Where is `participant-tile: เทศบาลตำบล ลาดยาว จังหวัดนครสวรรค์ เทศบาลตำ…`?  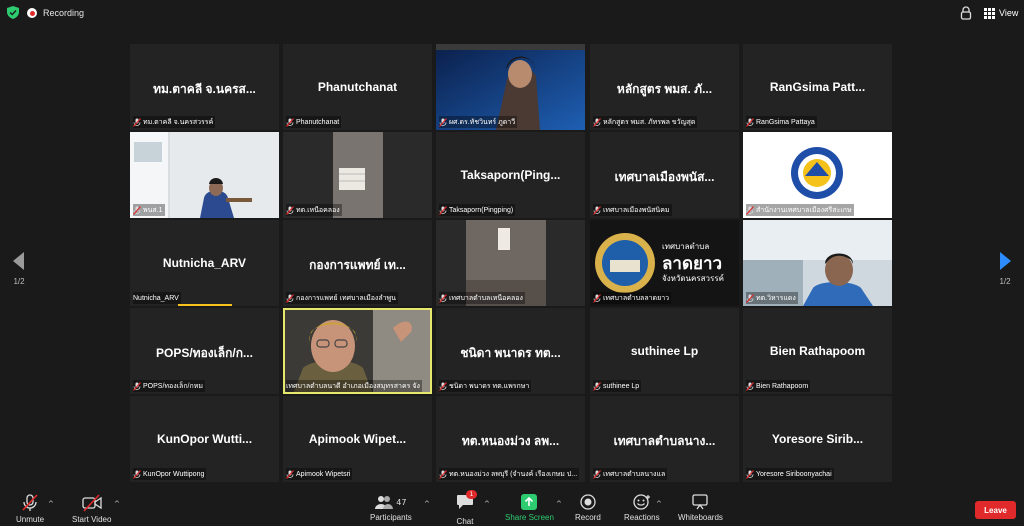
participant-tile: เทศบาลตำบล ลาดยาว จังหวัดนครสวรรค์ เทศบาลตำ… is located at coordinates (664, 263).